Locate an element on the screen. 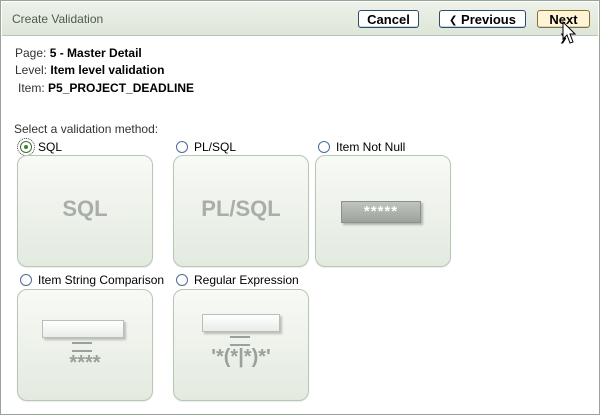  method-sql-tile: SQL is located at coordinates (85, 211).